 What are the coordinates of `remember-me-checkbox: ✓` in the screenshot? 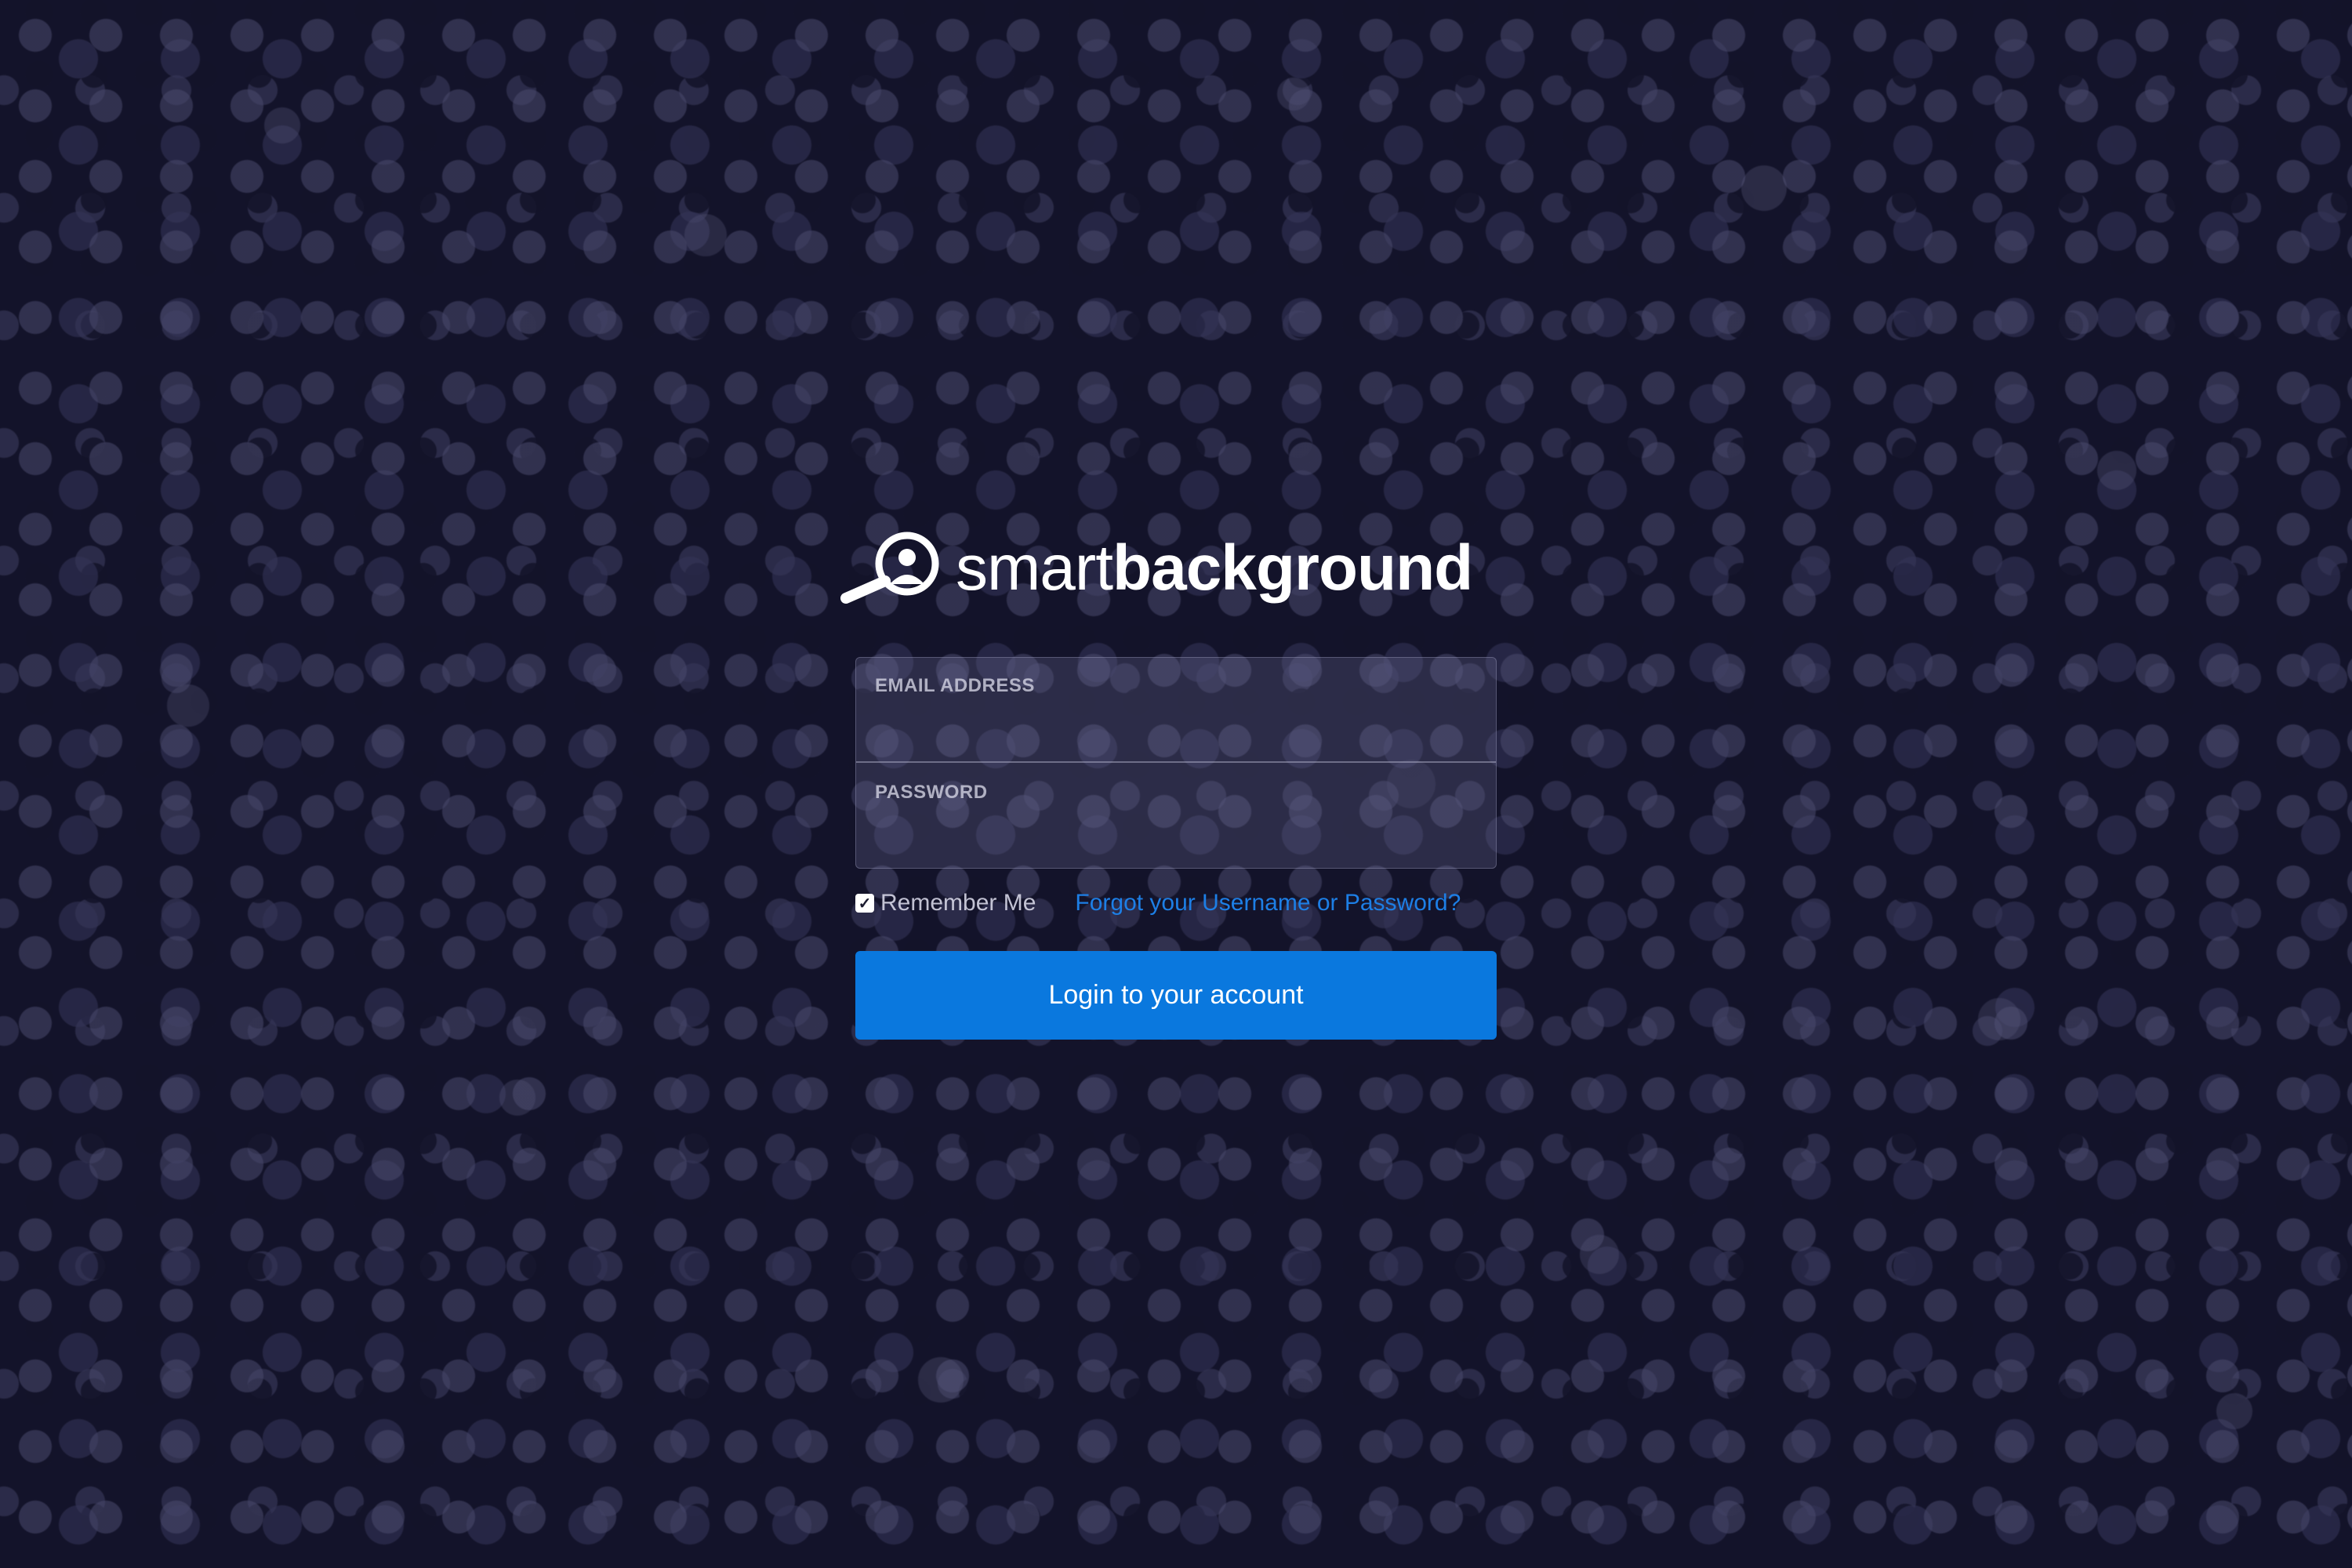 It's located at (864, 904).